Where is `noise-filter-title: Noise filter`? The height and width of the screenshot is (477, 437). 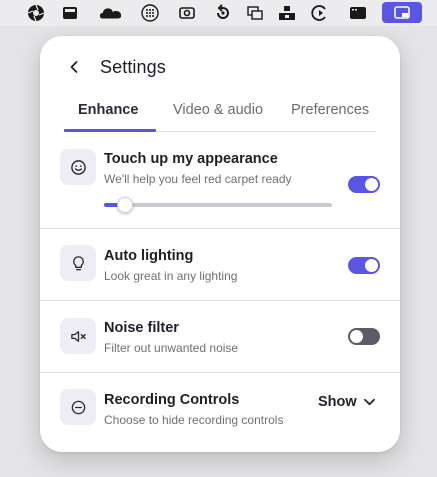 noise-filter-title: Noise filter is located at coordinates (141, 328).